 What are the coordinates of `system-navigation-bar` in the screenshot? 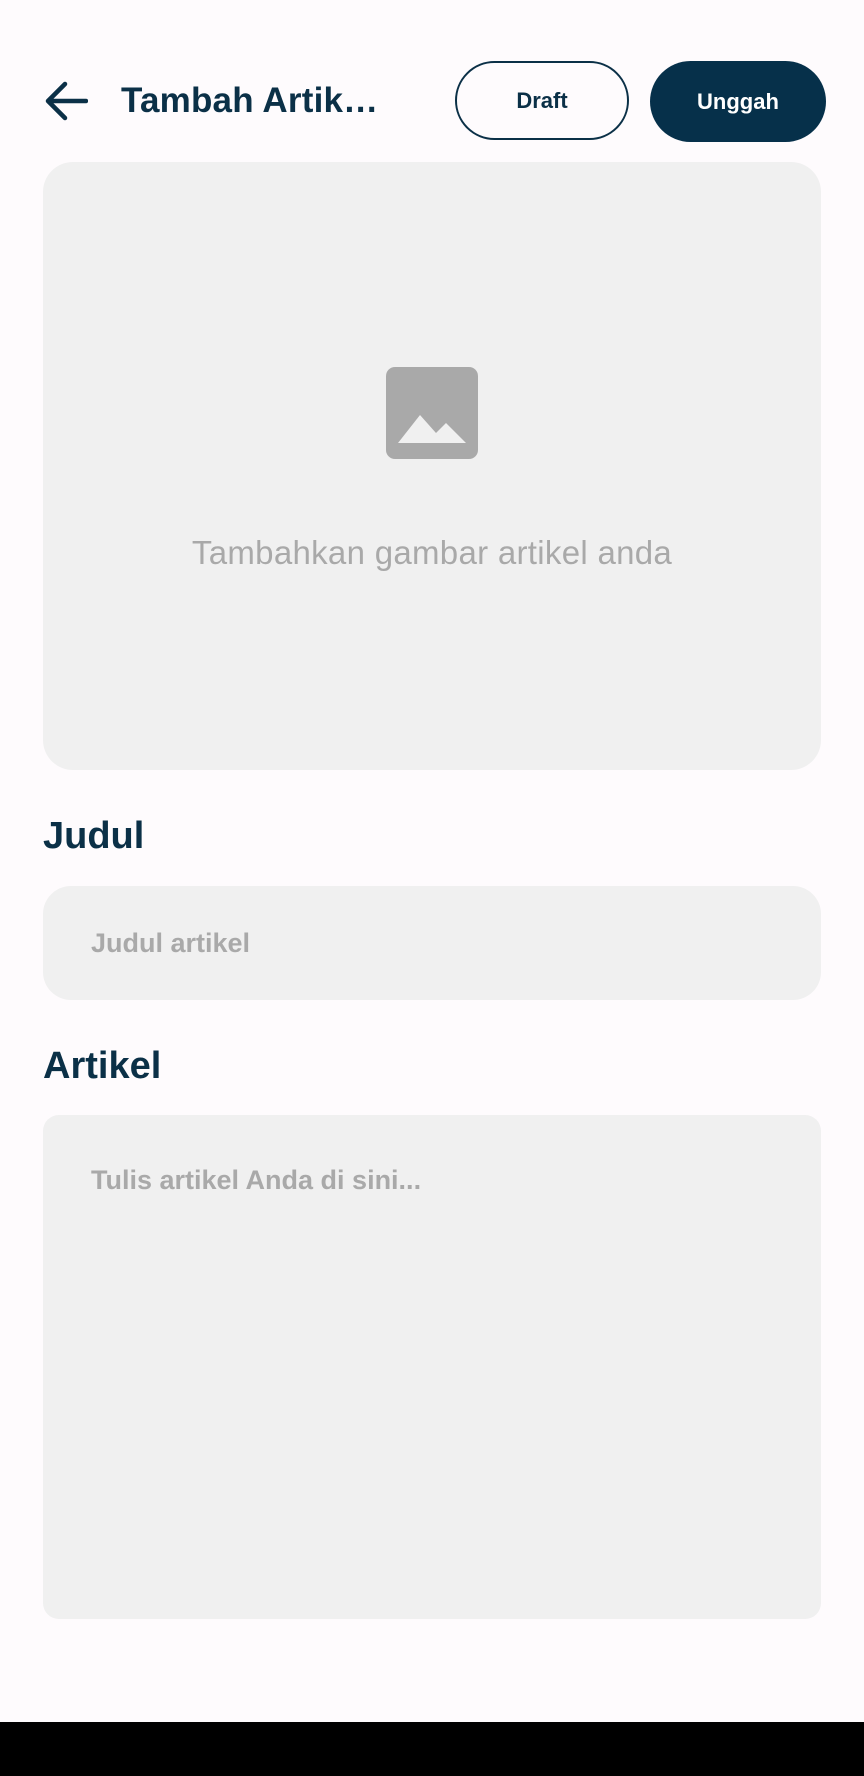 It's located at (432, 1749).